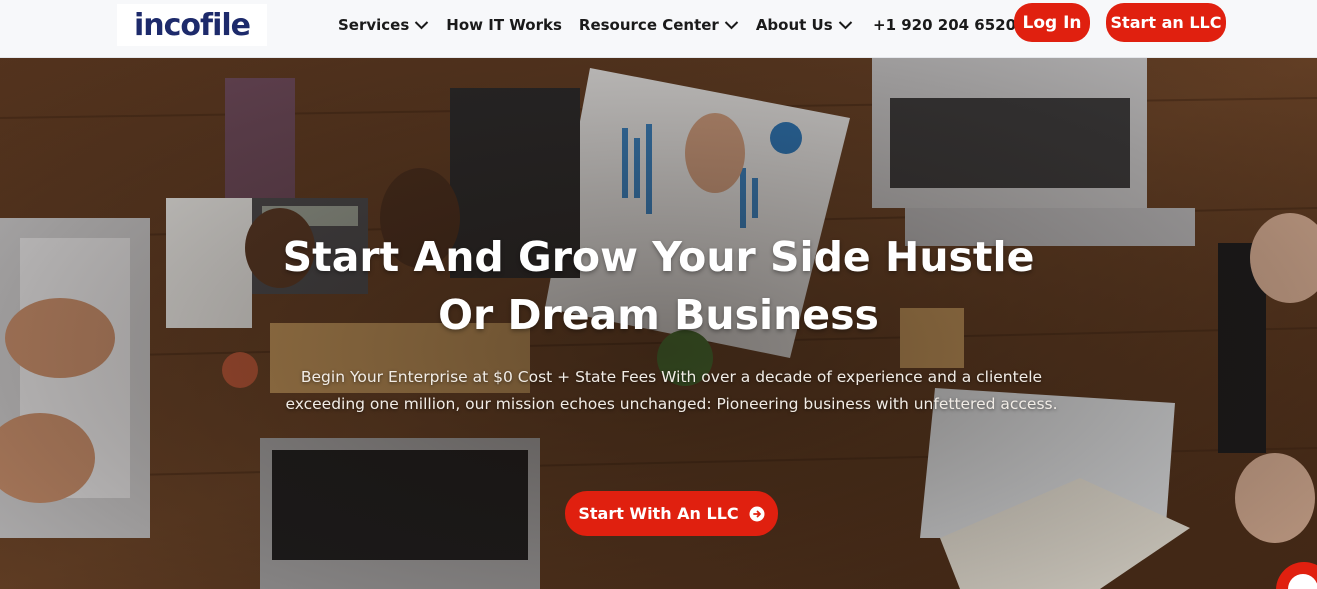  I want to click on hero-title-line-1: Start And Grow Your Side Hustle, so click(658, 257).